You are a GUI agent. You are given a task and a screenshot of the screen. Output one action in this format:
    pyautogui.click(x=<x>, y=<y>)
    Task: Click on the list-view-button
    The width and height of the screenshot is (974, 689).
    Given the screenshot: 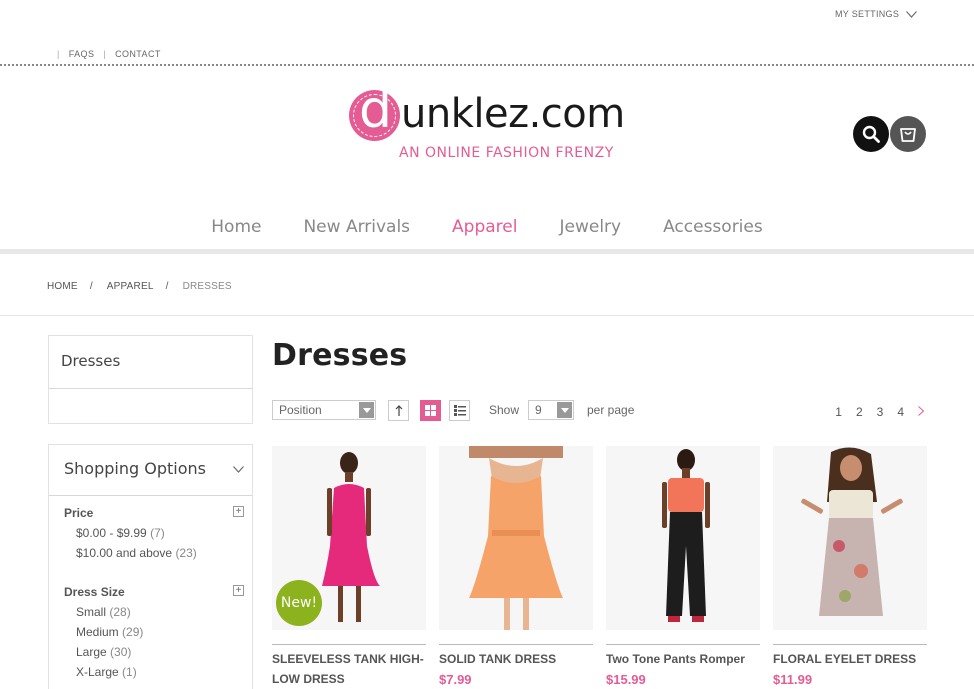 What is the action you would take?
    pyautogui.click(x=459, y=410)
    